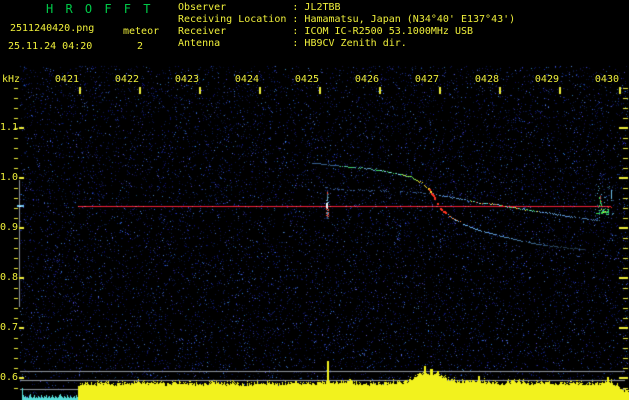  Describe the element at coordinates (52, 28) in the screenshot. I see `output-filename: 2511240420.png` at that location.